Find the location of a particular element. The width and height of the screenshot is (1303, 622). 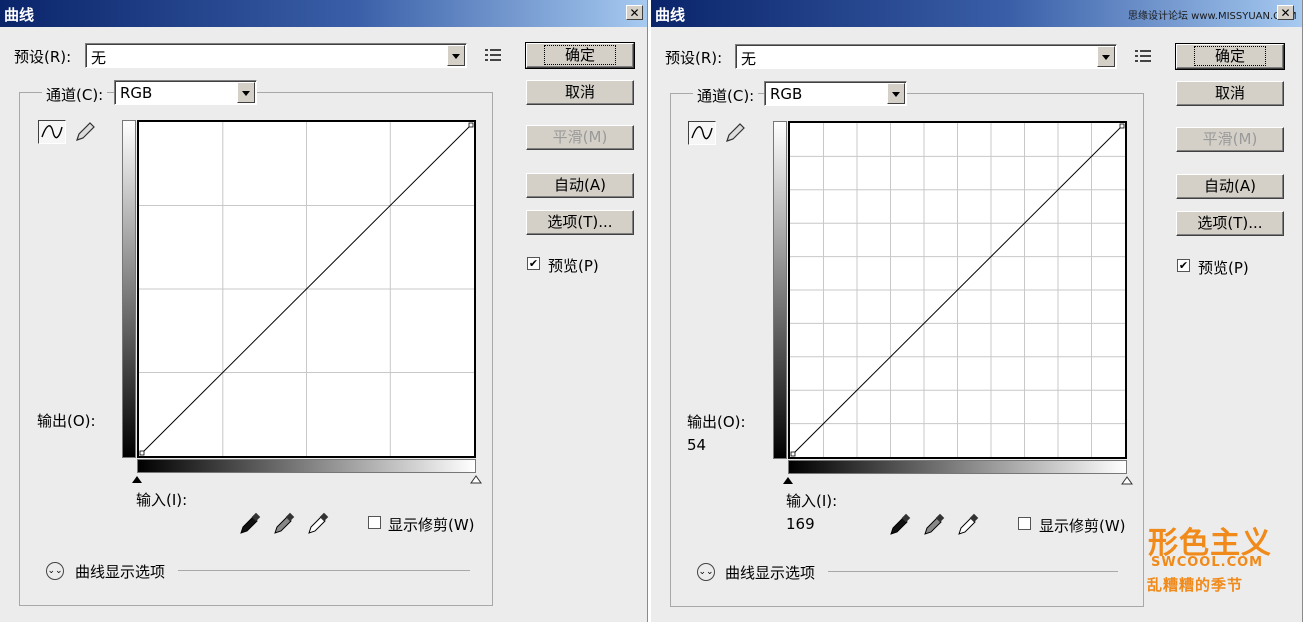

output-value: 54 is located at coordinates (697, 445).